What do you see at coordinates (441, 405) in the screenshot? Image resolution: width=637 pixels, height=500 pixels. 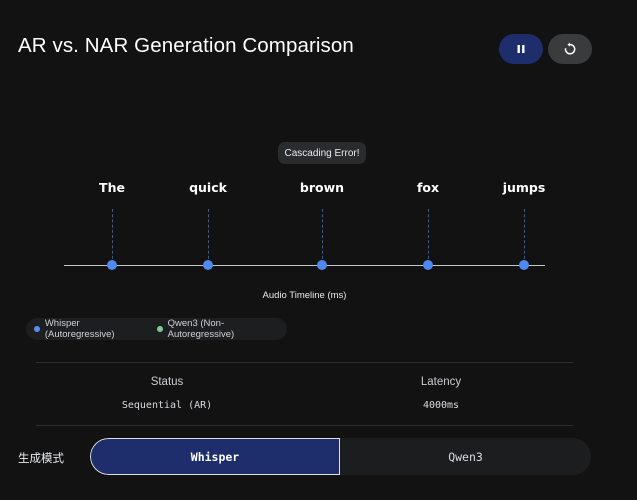 I see `latency-value: 4000ms` at bounding box center [441, 405].